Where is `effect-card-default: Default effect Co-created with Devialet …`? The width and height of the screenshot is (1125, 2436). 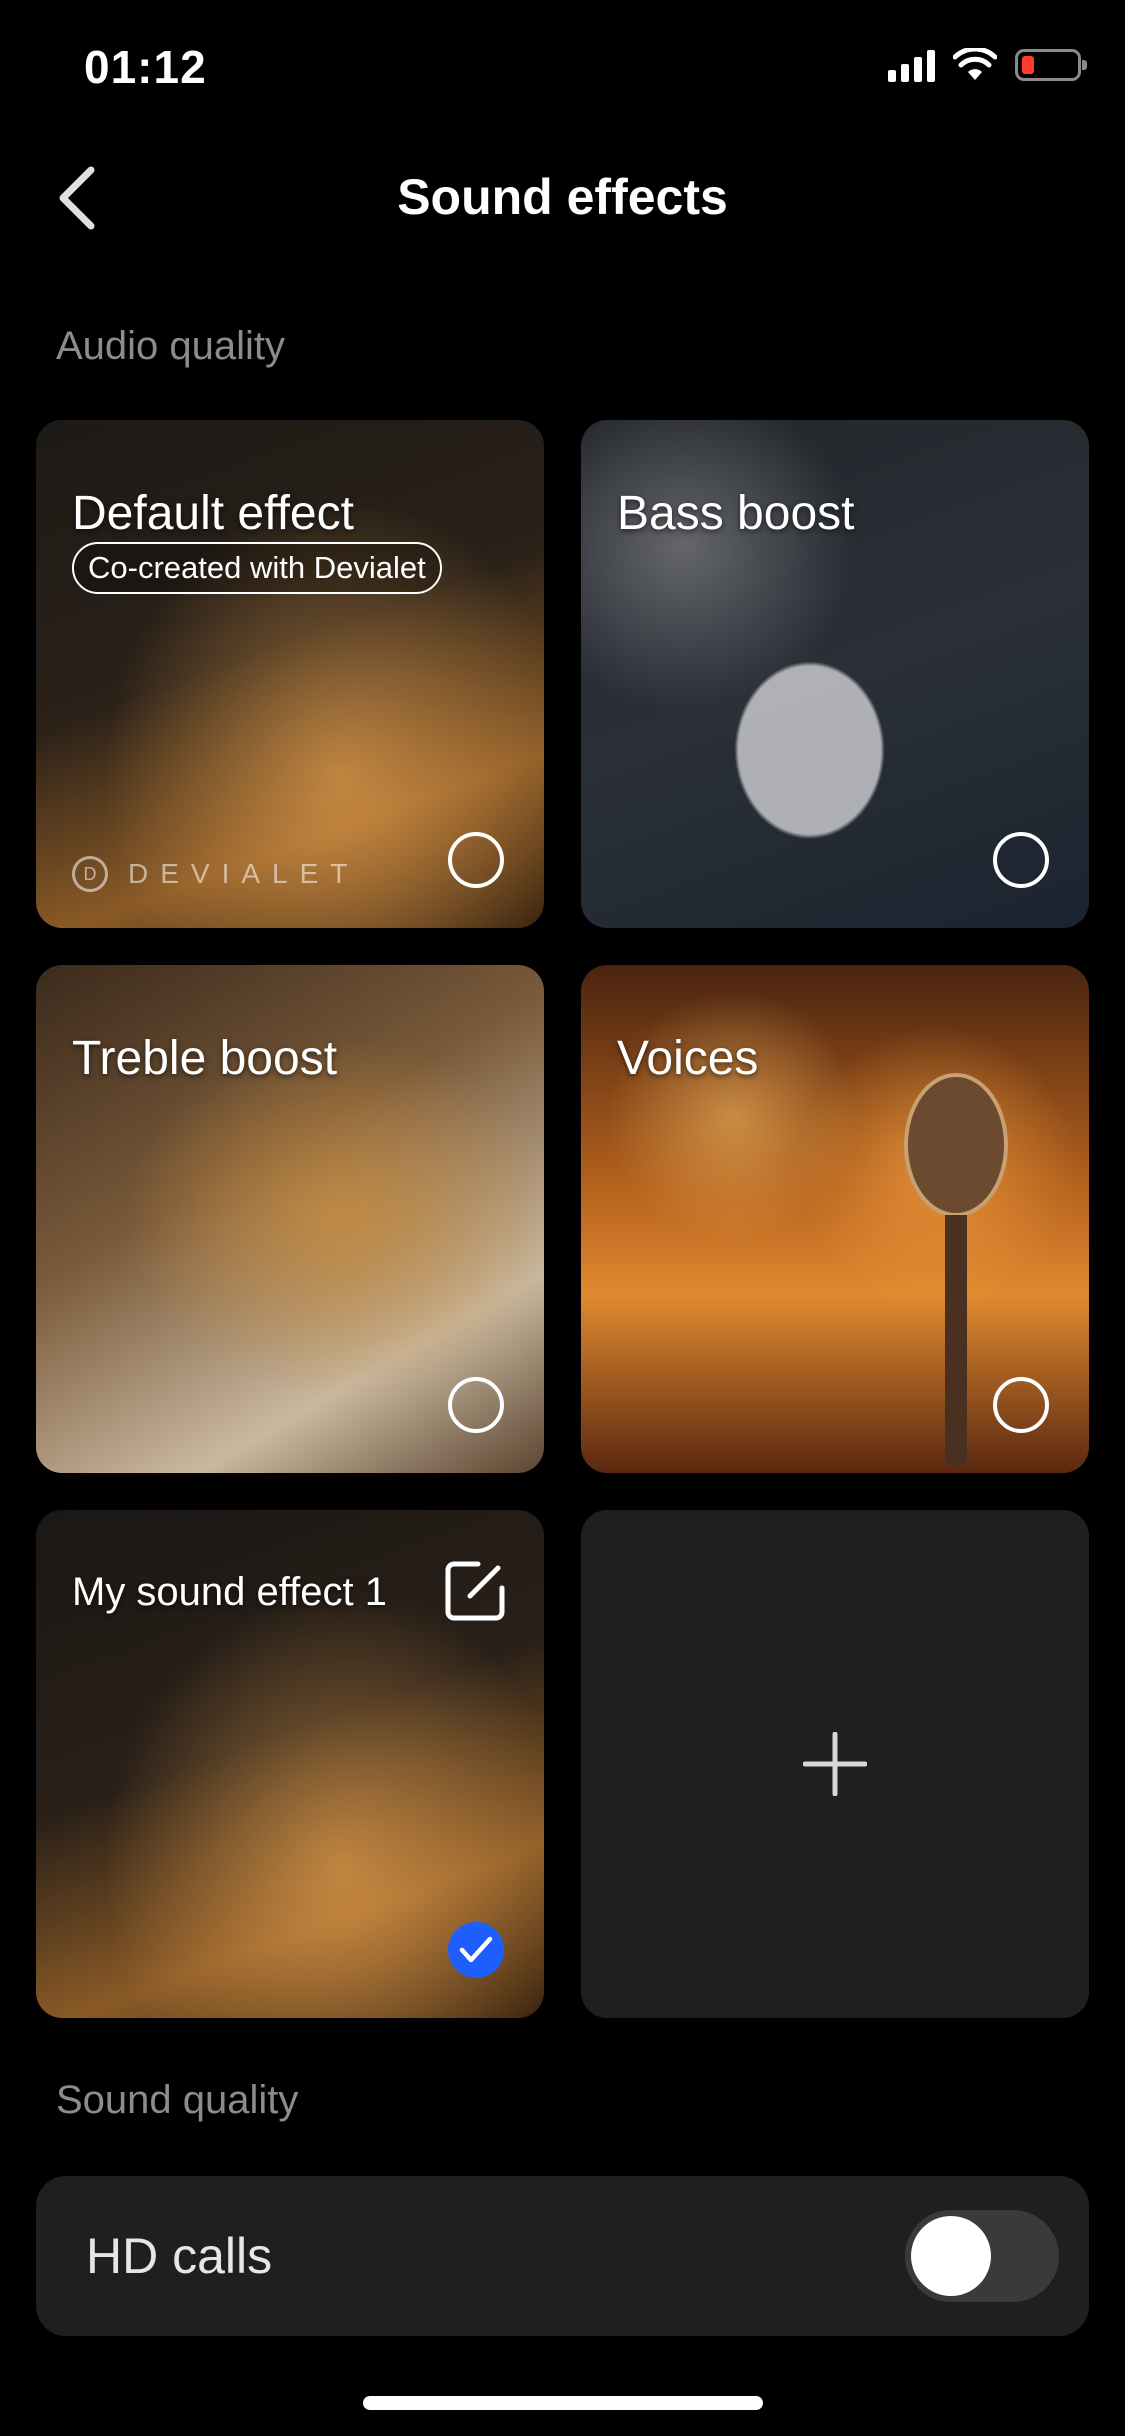 effect-card-default: Default effect Co-created with Devialet … is located at coordinates (290, 674).